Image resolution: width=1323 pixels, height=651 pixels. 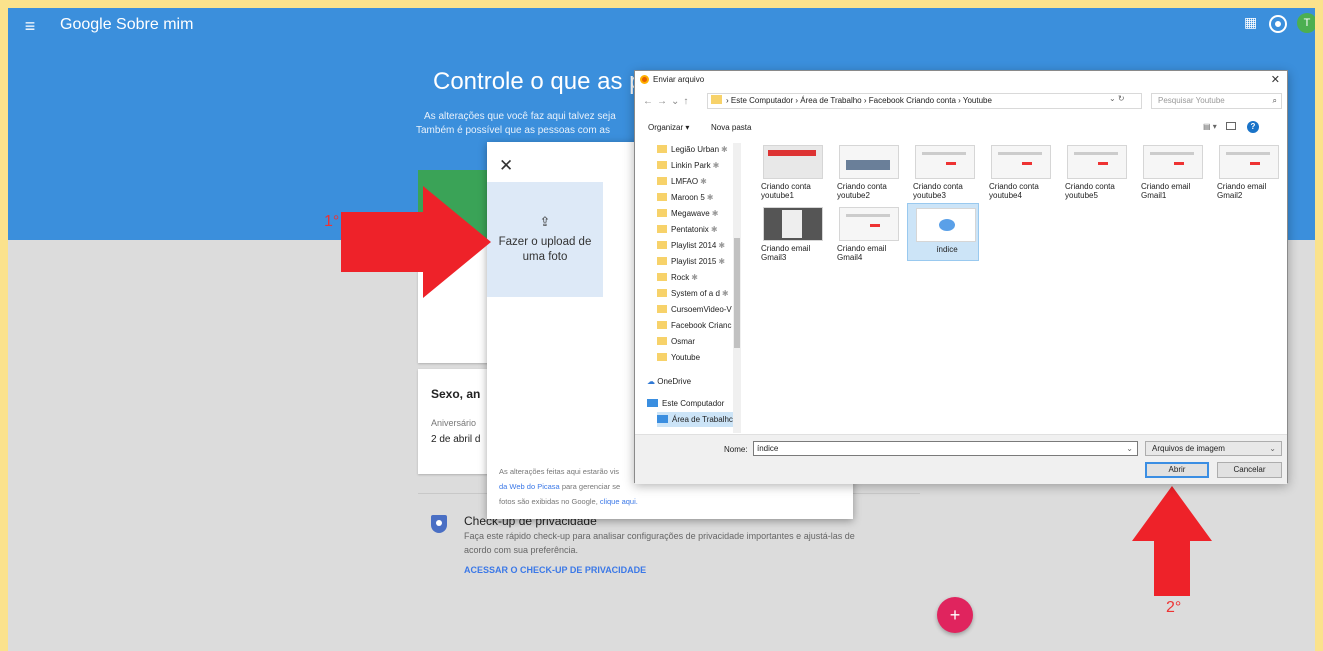 What do you see at coordinates (731, 127) in the screenshot?
I see `new-folder-button: Nova pasta` at bounding box center [731, 127].